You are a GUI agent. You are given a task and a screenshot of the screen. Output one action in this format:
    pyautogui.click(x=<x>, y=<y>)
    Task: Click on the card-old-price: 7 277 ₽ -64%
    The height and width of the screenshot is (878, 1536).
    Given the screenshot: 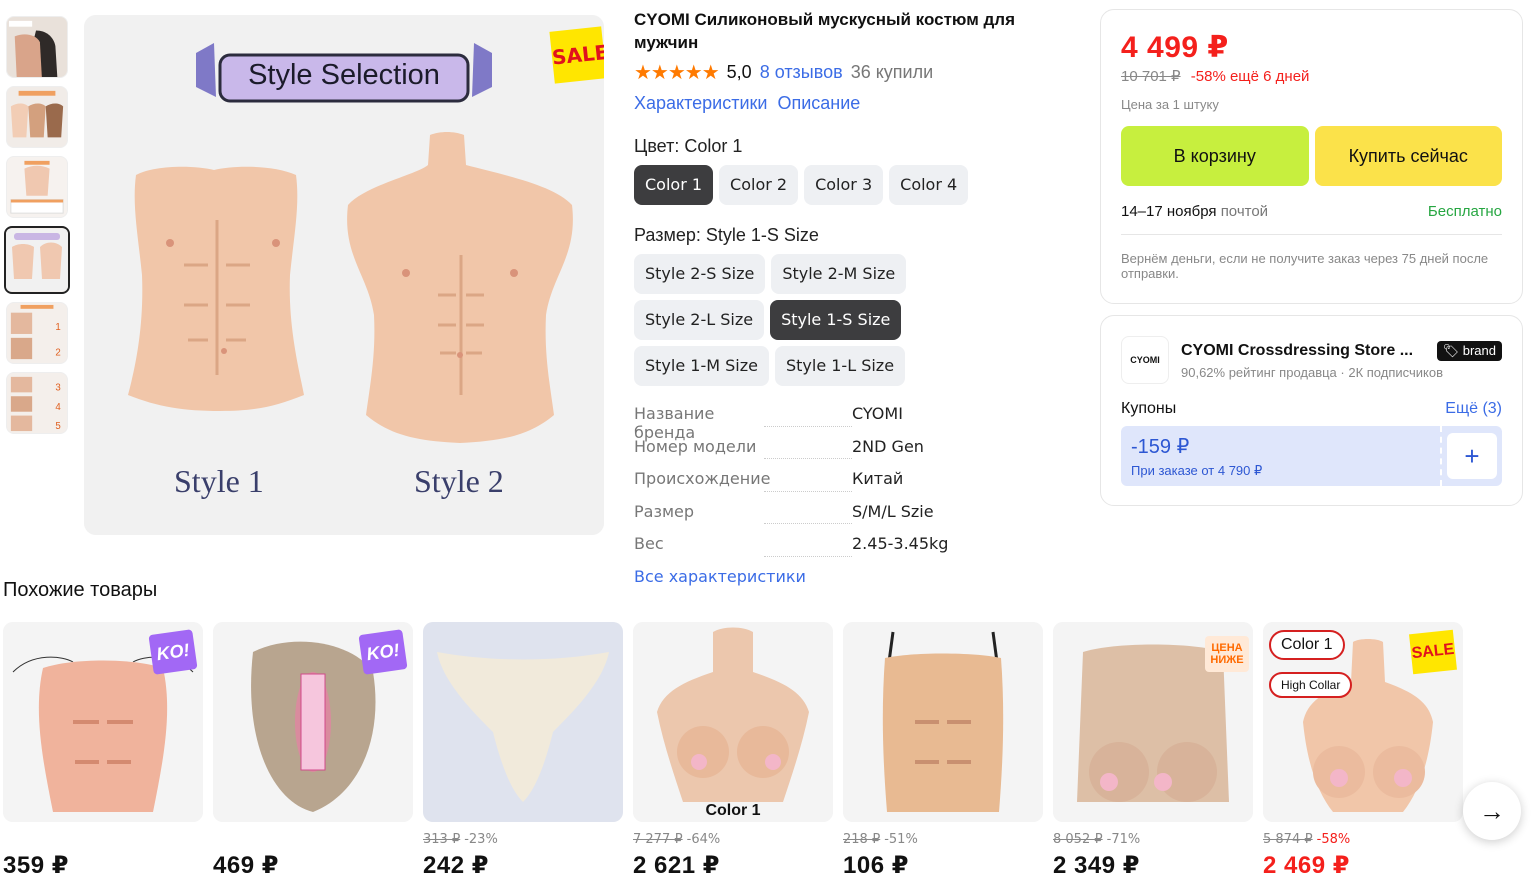 What is the action you would take?
    pyautogui.click(x=733, y=840)
    